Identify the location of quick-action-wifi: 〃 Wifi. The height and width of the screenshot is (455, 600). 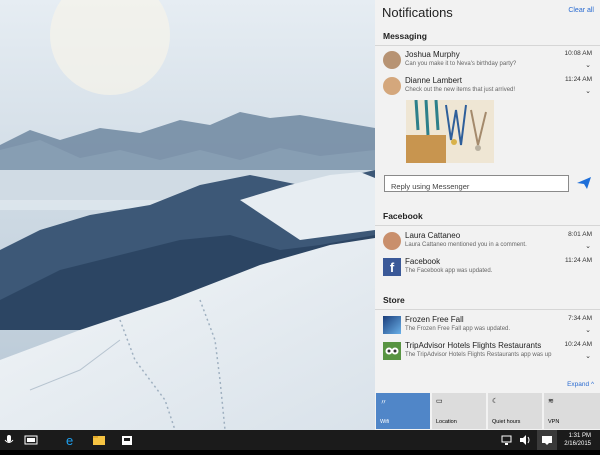
(403, 411).